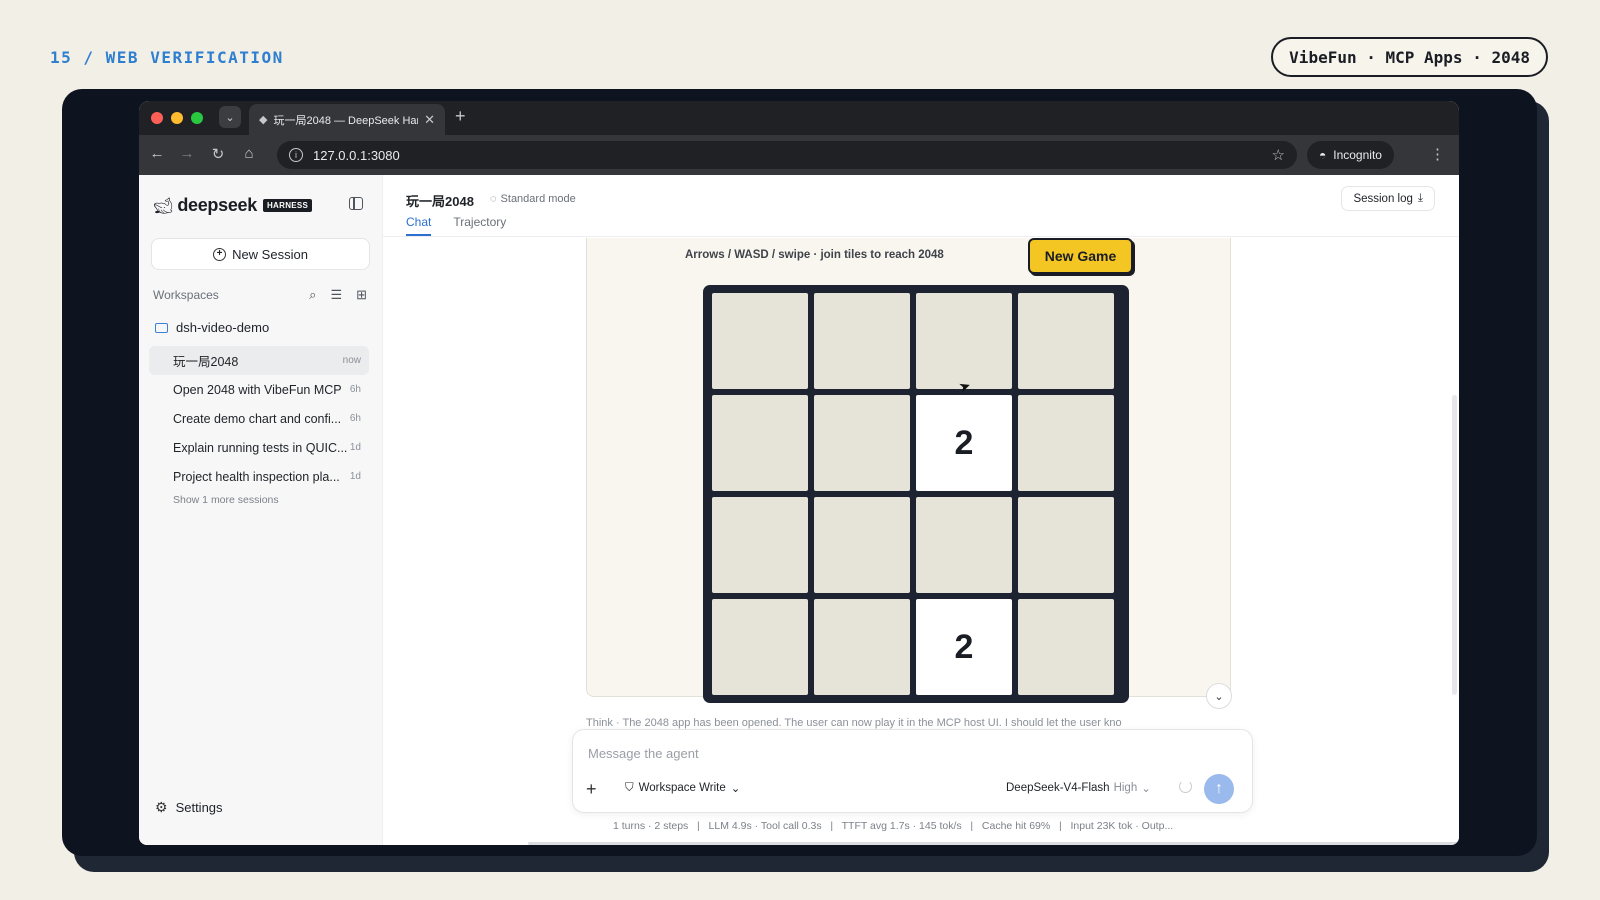  Describe the element at coordinates (161, 807) in the screenshot. I see `gear-icon: ⚙` at that location.